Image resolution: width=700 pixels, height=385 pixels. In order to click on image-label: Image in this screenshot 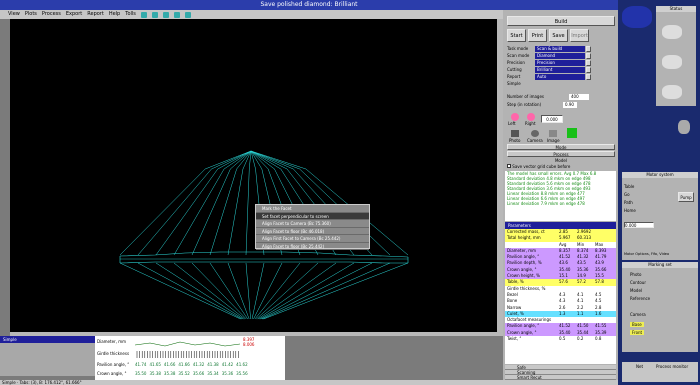, I will do `click(553, 140)`.